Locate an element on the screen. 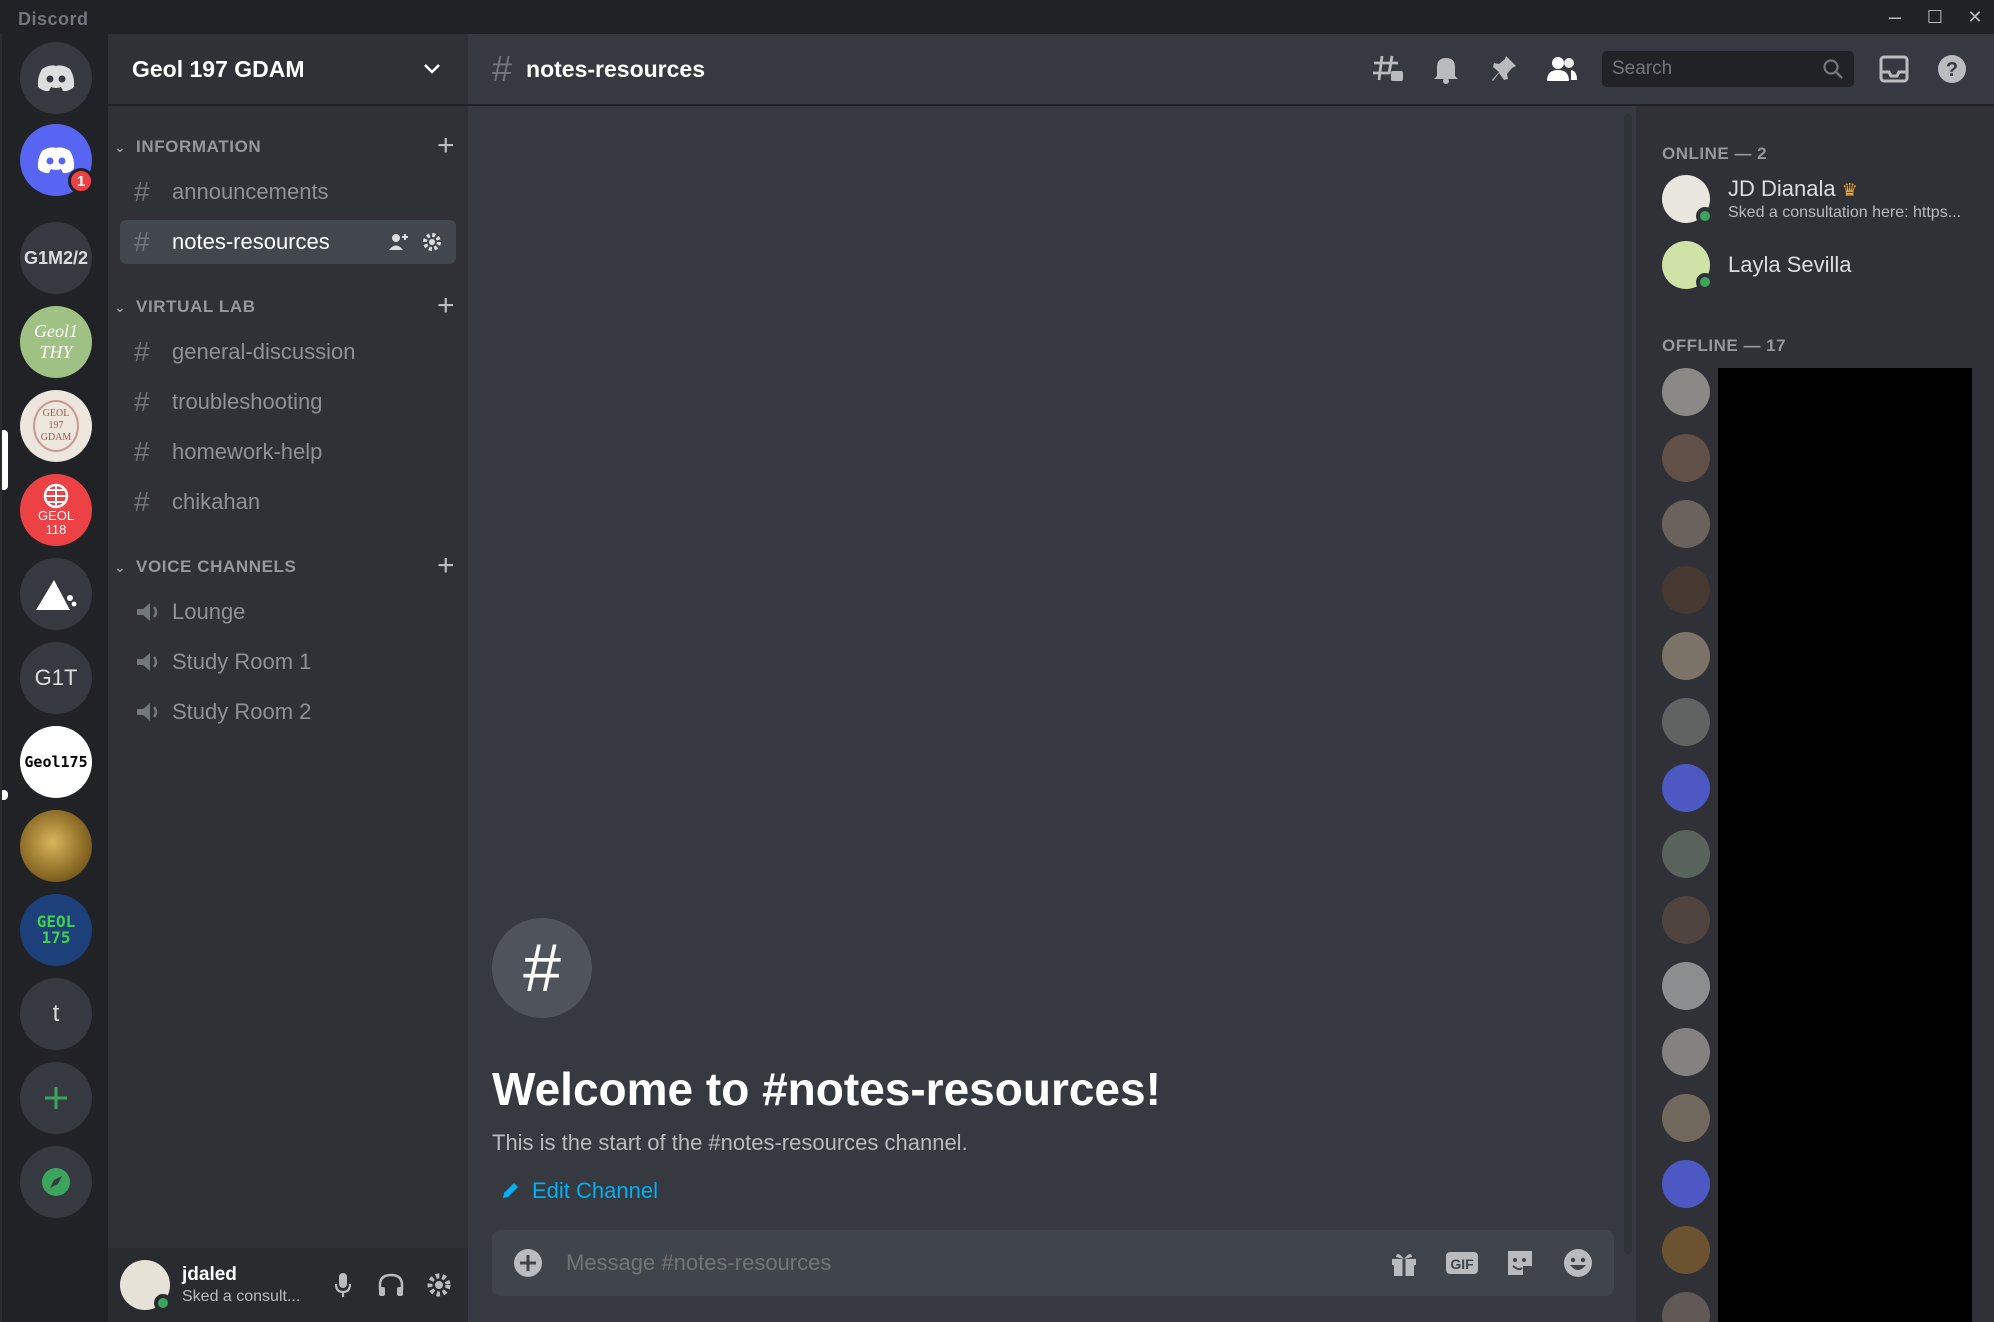 The image size is (1994, 1322). server-t: t is located at coordinates (56, 1014).